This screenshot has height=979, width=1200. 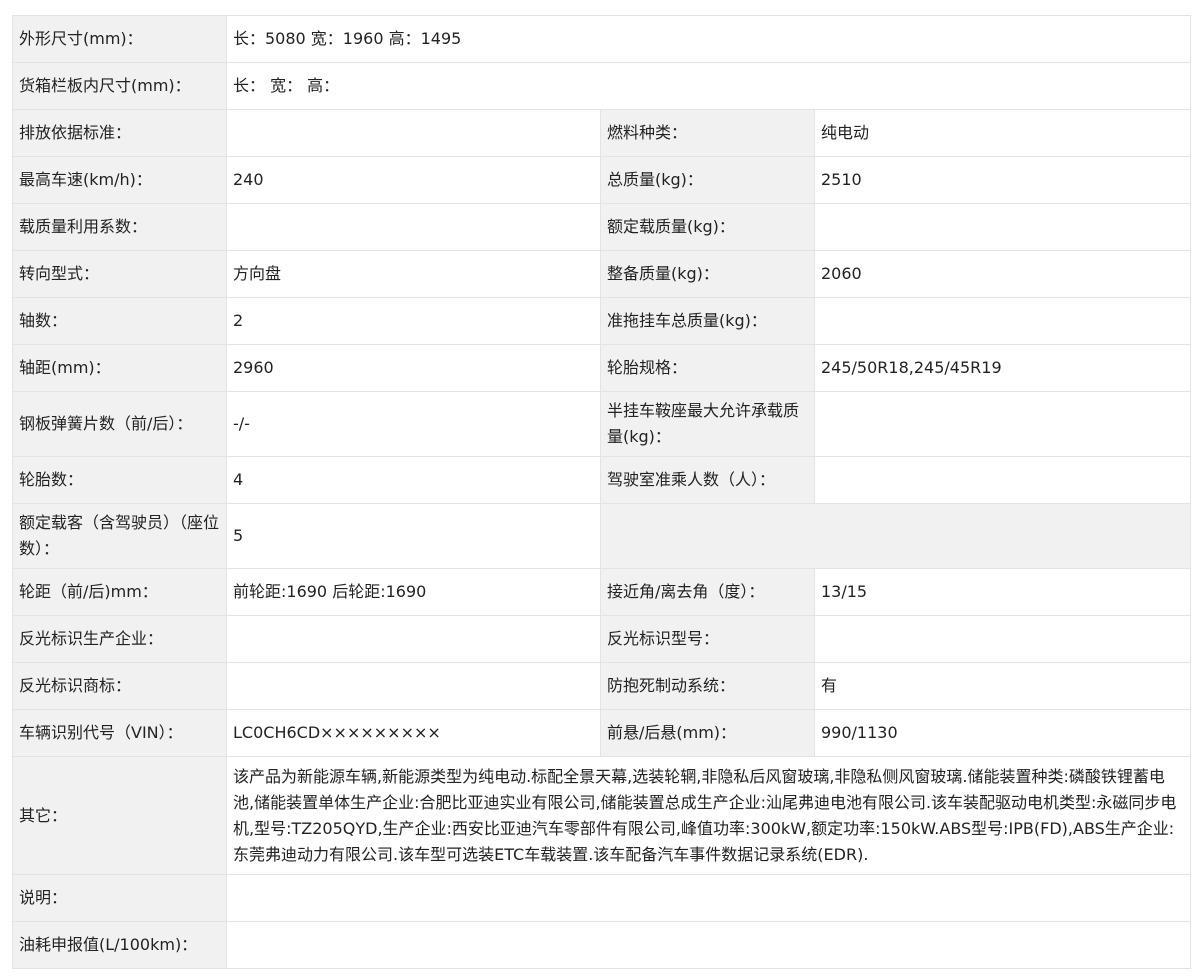 What do you see at coordinates (413, 536) in the screenshot?
I see `passengers-value: 5` at bounding box center [413, 536].